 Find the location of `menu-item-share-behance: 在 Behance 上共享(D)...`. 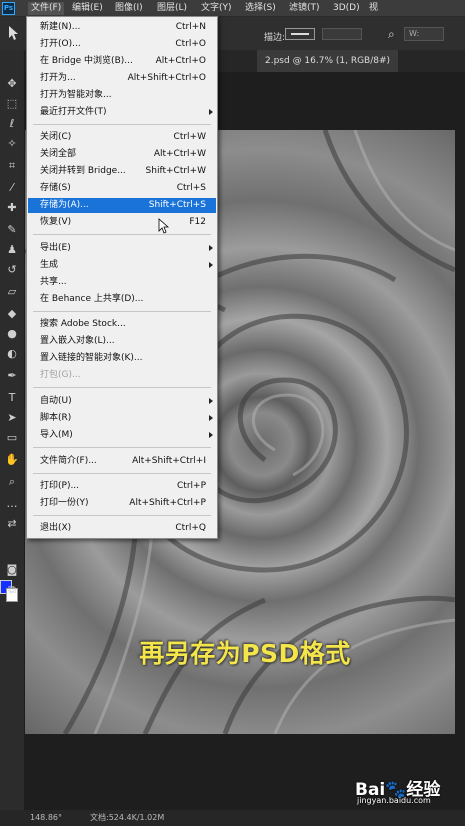

menu-item-share-behance: 在 Behance 上共享(D)... is located at coordinates (122, 299).